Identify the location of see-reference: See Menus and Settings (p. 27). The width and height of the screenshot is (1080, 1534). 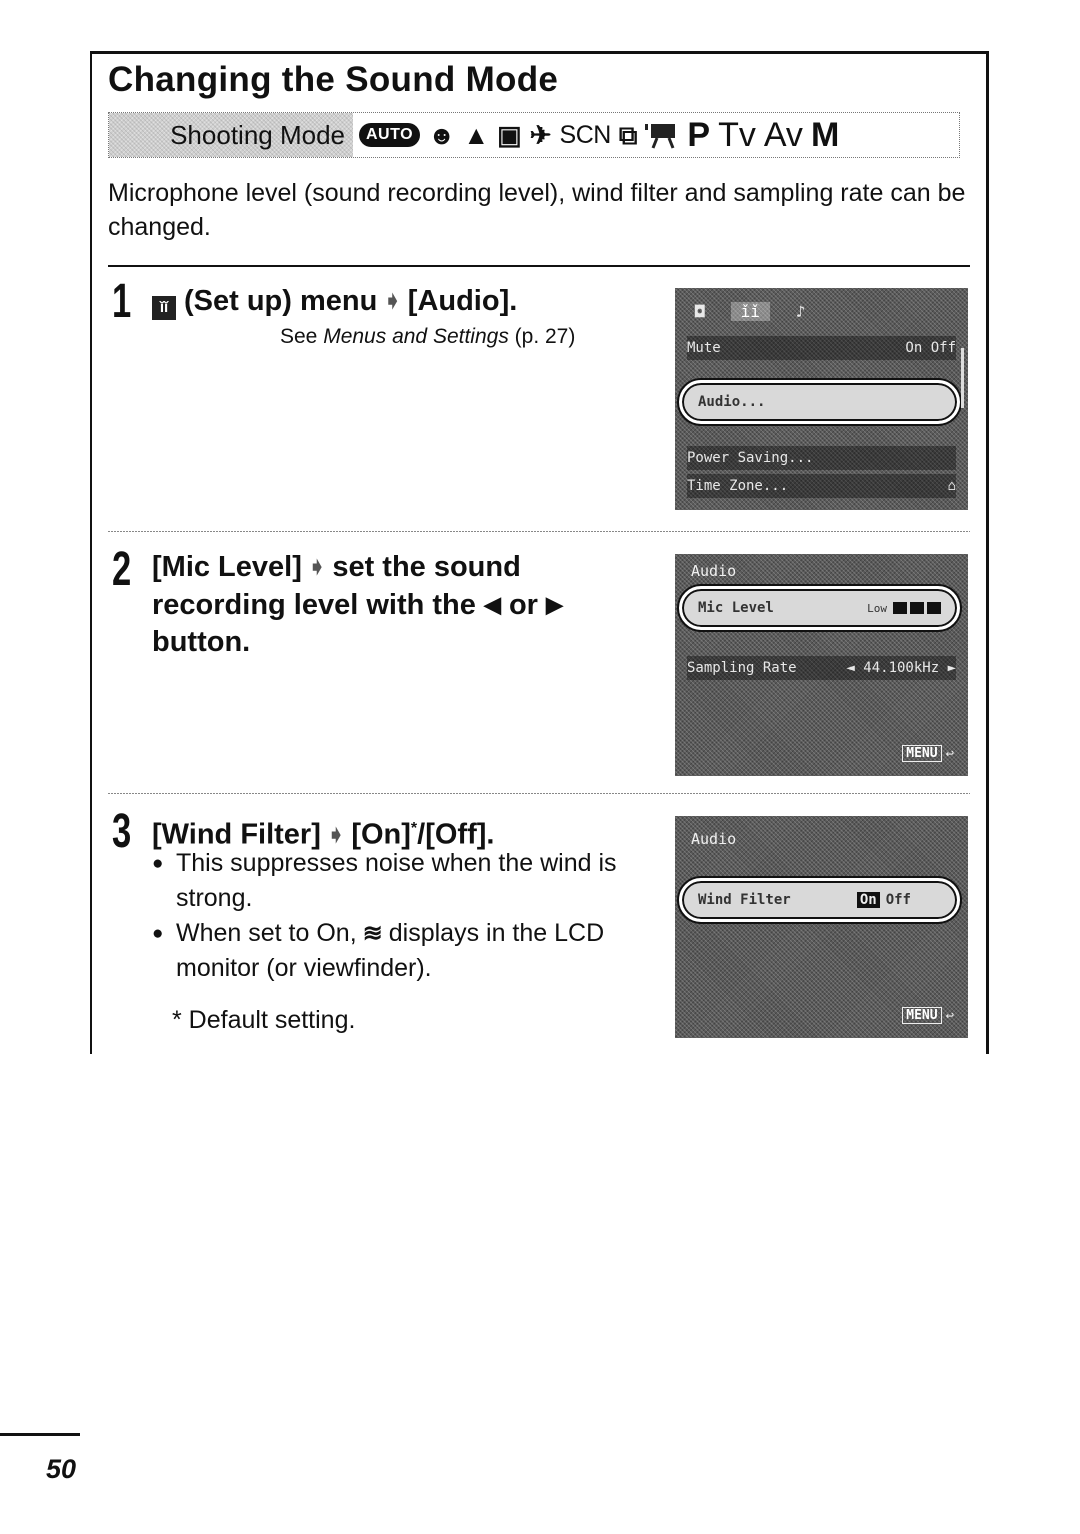
(427, 337).